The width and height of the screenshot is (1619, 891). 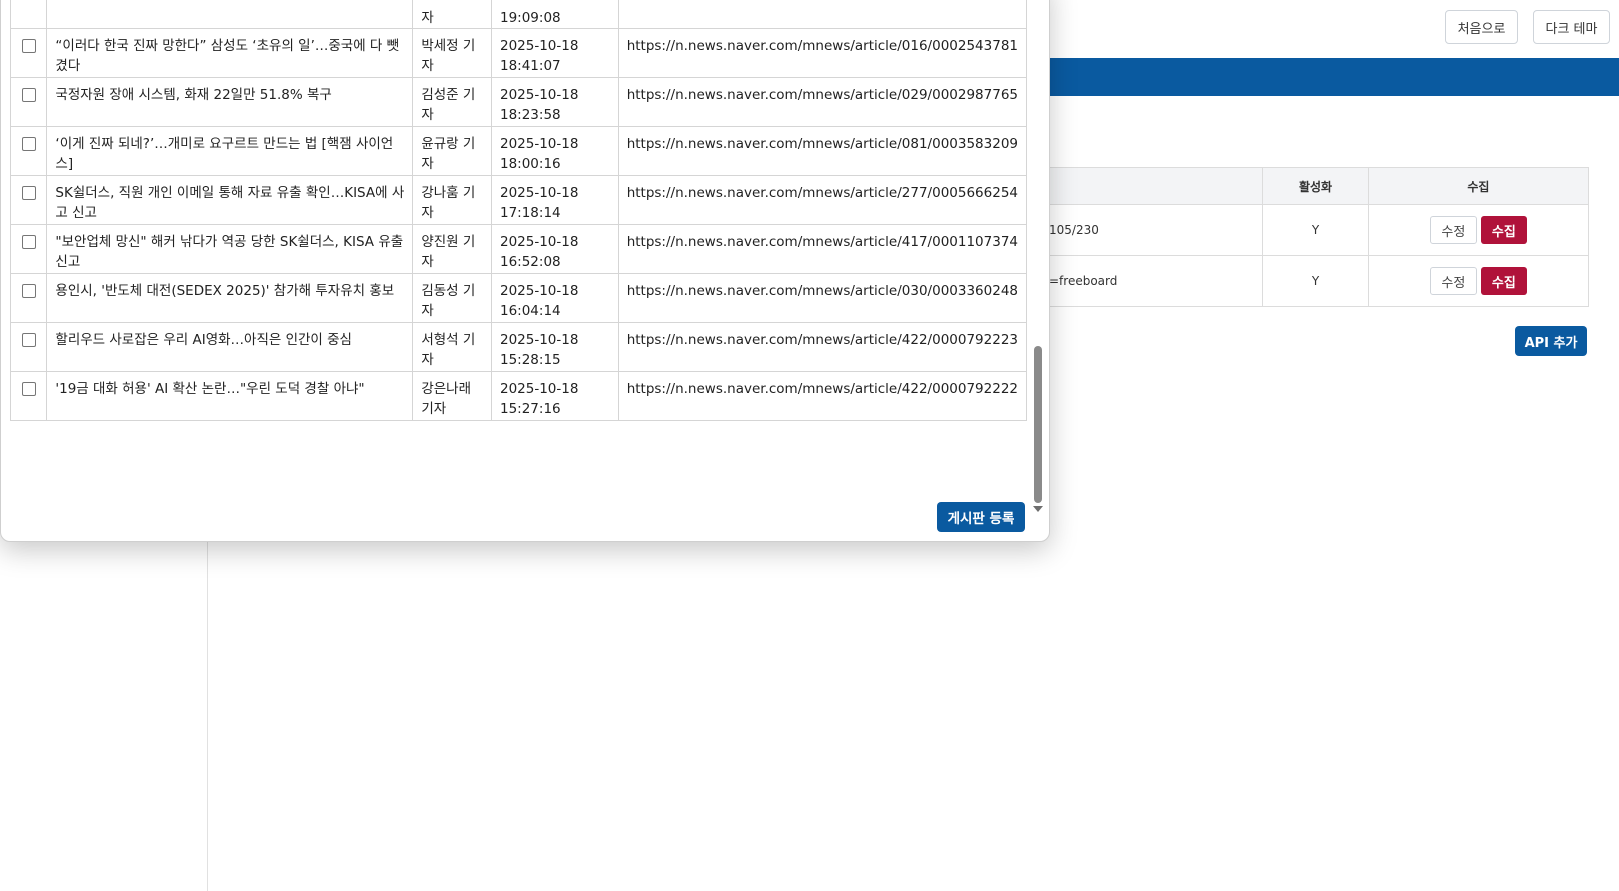 I want to click on author-cell: 서형석 기자, so click(x=452, y=347).